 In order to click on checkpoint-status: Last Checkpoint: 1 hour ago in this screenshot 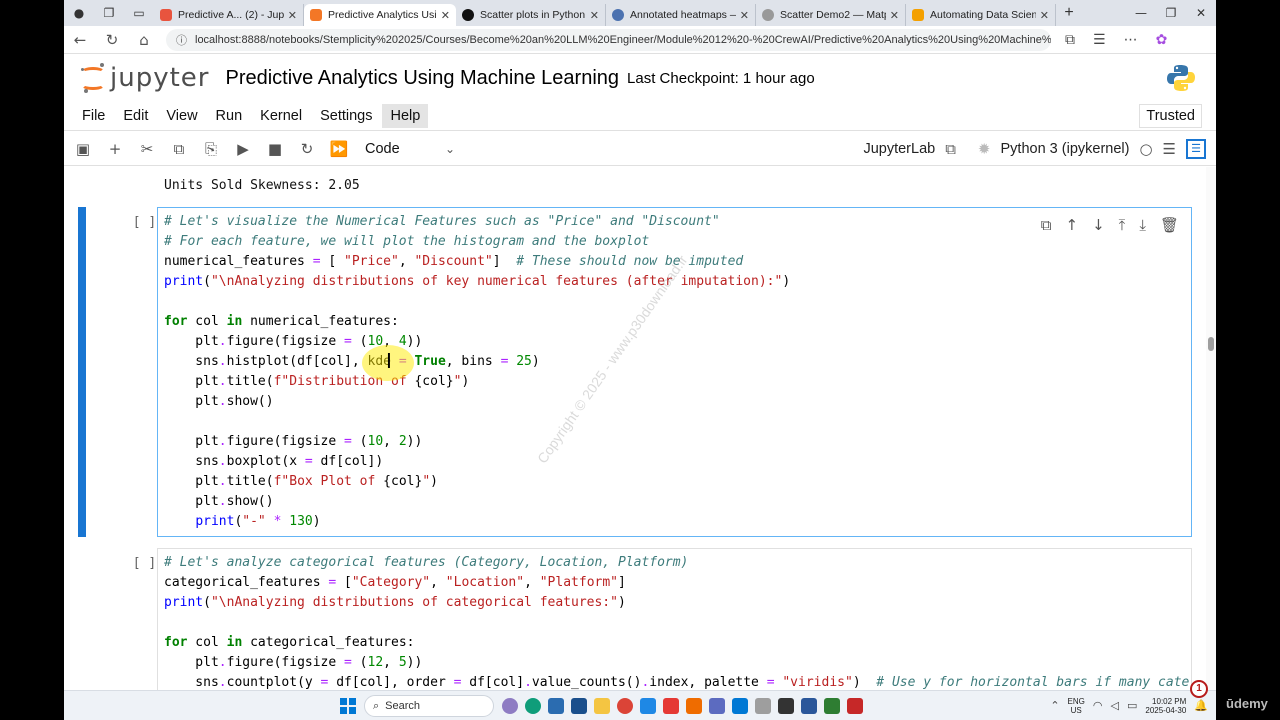, I will do `click(721, 78)`.